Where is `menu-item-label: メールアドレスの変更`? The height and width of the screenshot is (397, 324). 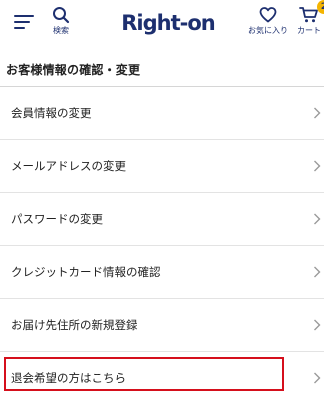
menu-item-label: メールアドレスの変更 is located at coordinates (68, 166).